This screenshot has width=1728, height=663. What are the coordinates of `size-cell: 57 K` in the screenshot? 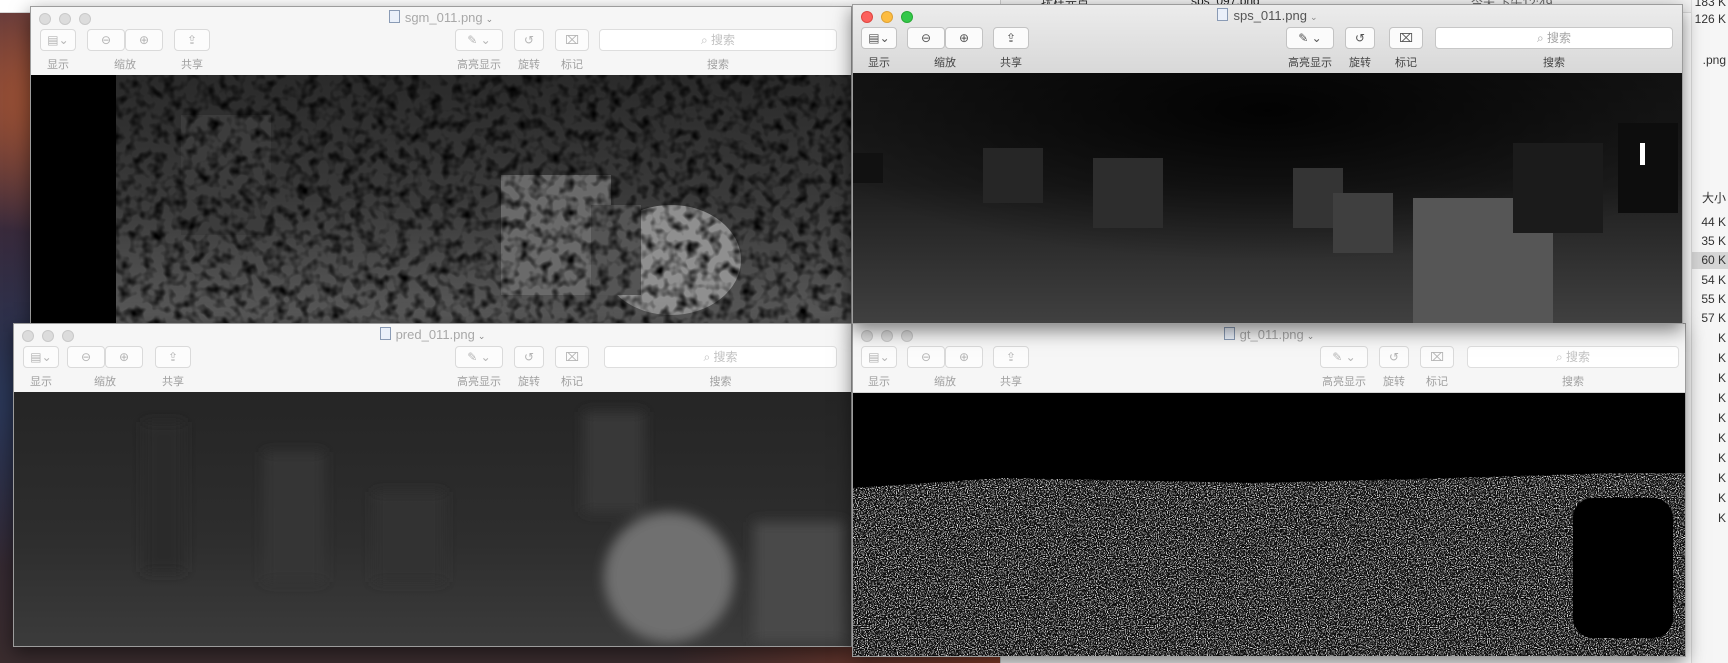 It's located at (1713, 318).